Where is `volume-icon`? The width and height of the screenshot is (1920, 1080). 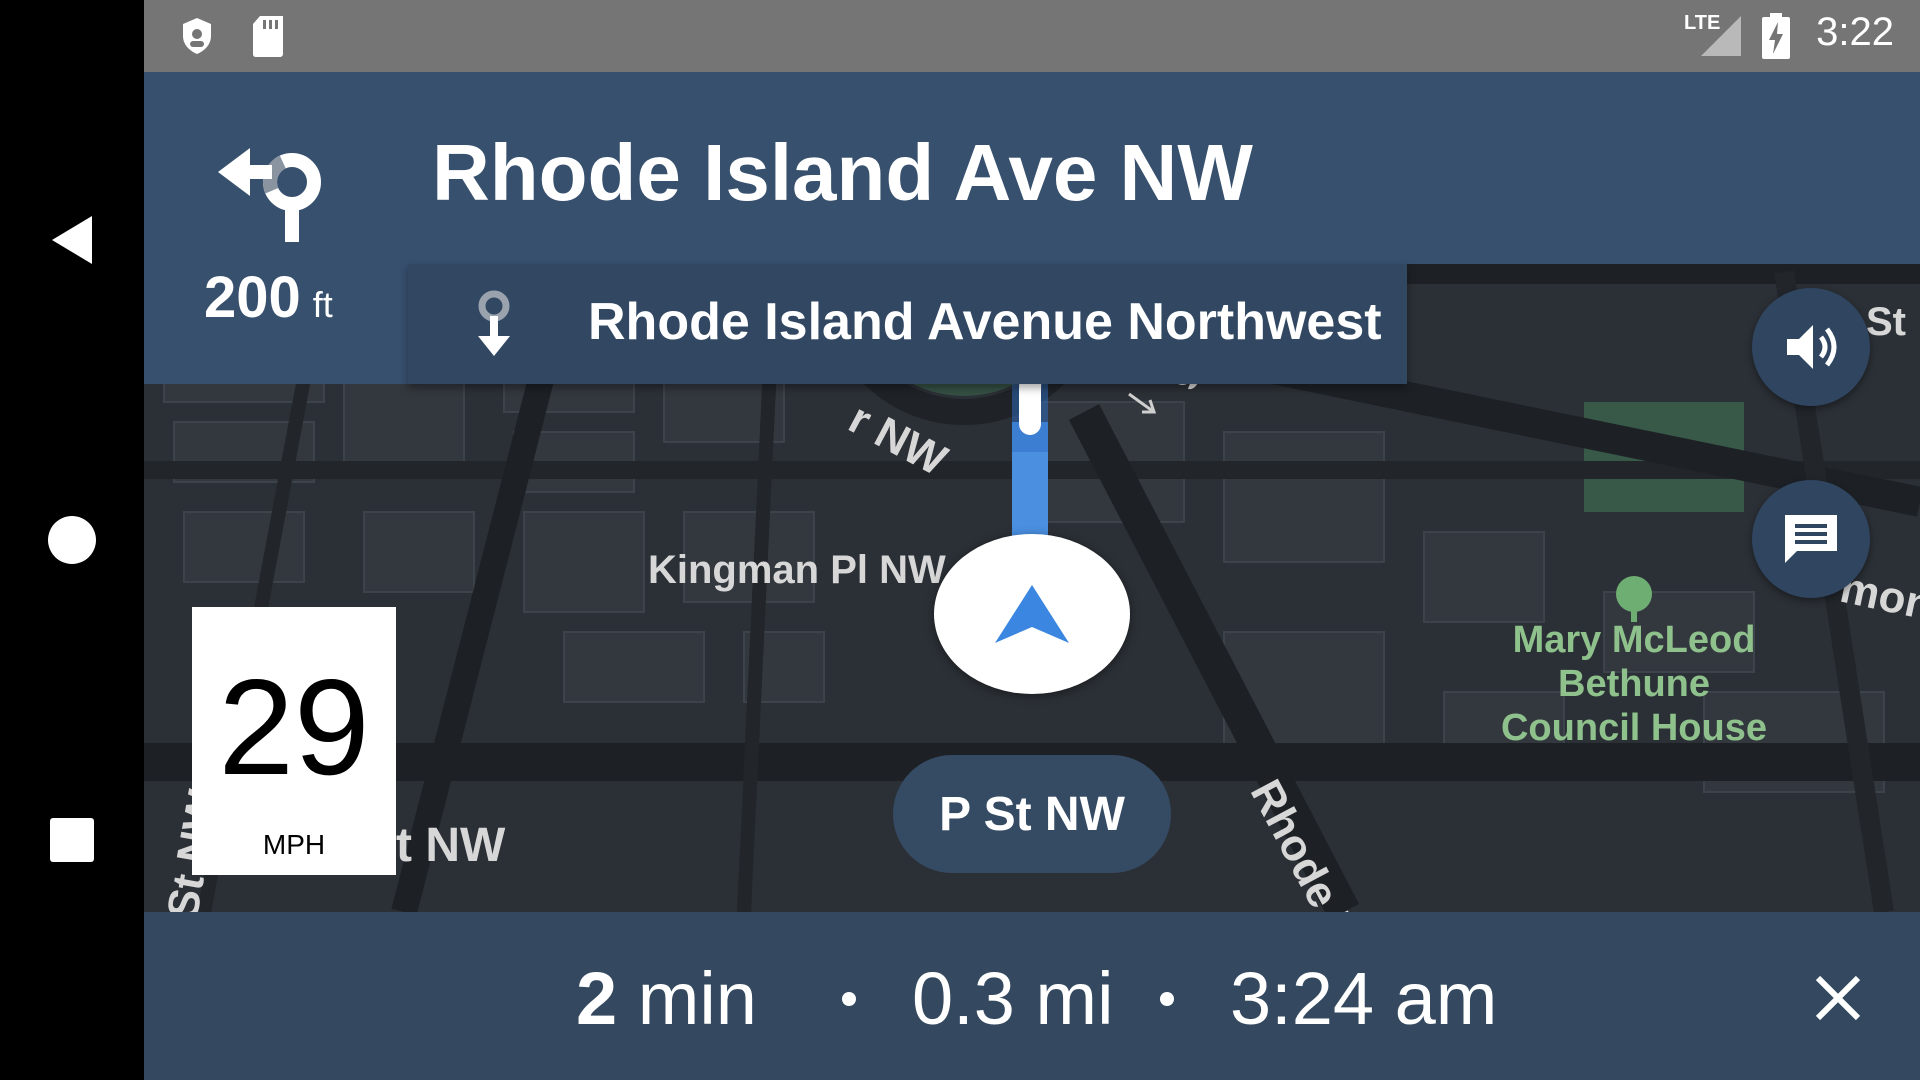 volume-icon is located at coordinates (1812, 347).